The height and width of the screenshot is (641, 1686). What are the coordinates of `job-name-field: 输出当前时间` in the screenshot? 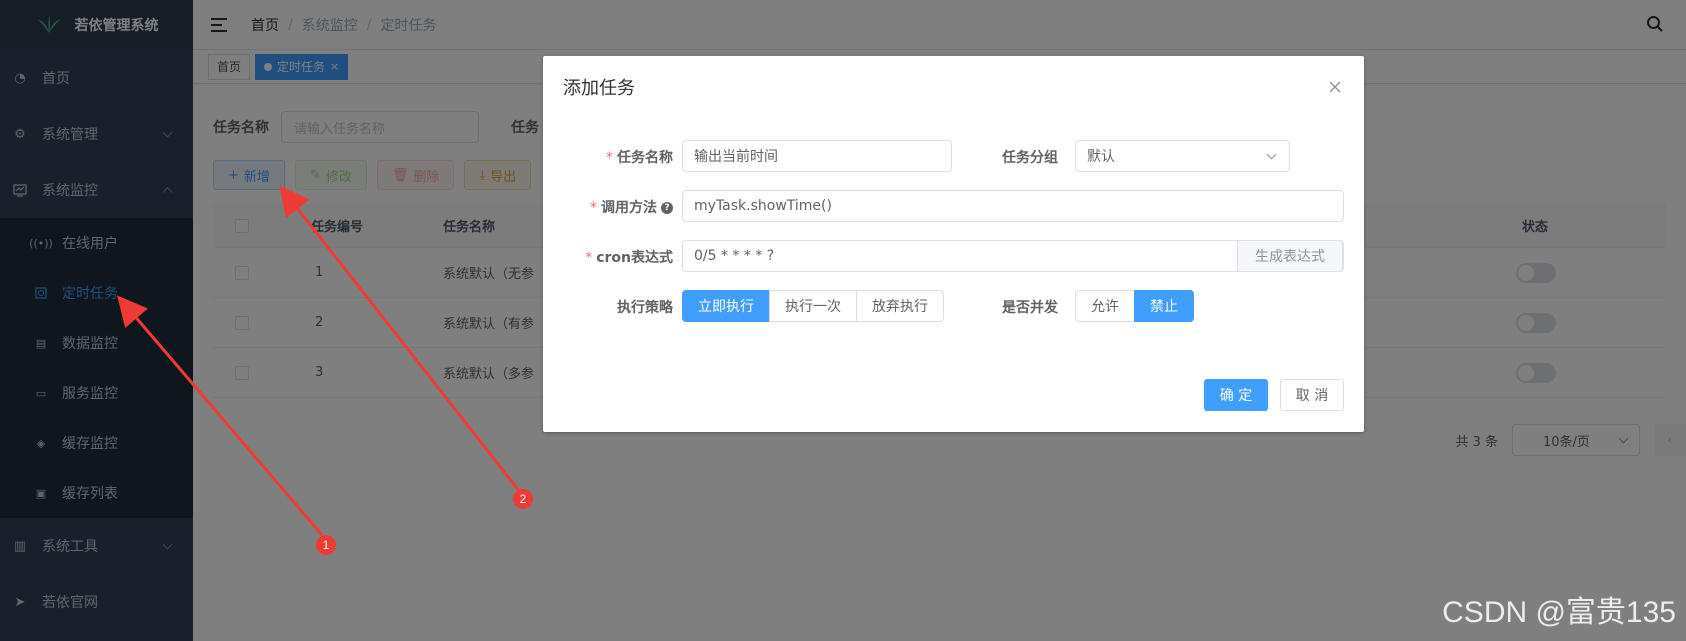 It's located at (817, 156).